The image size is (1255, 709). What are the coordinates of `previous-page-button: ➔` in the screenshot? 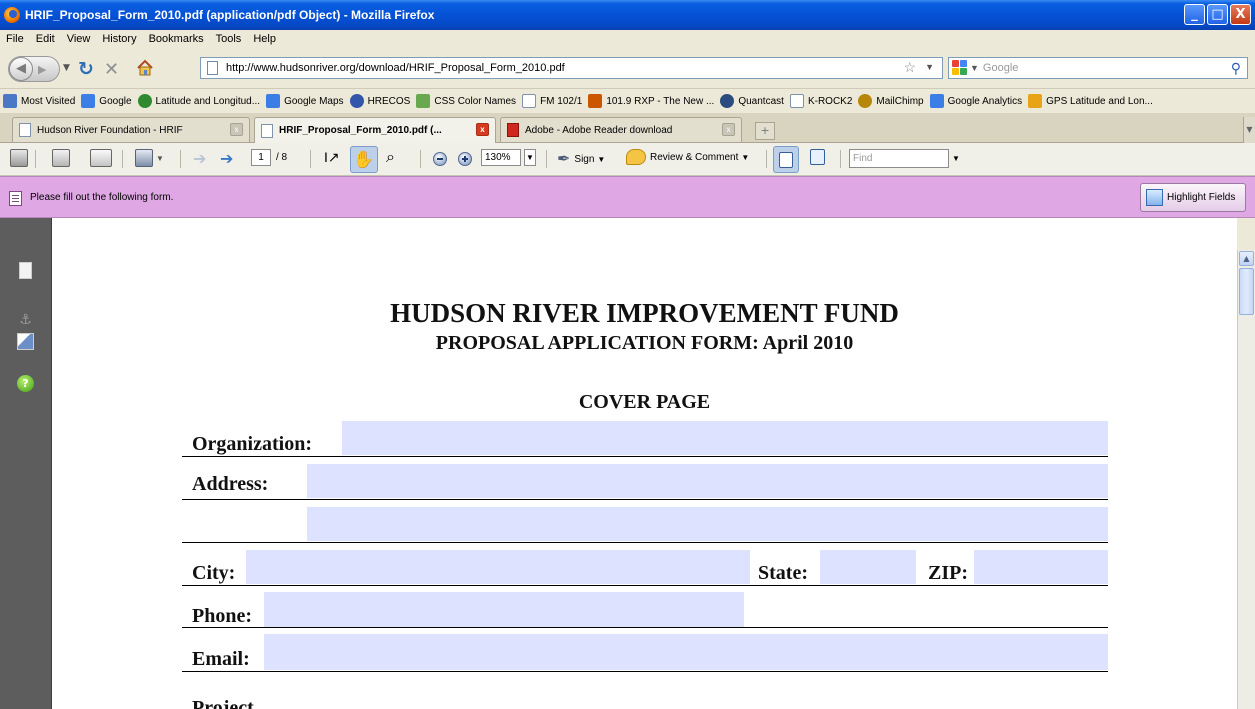 It's located at (199, 159).